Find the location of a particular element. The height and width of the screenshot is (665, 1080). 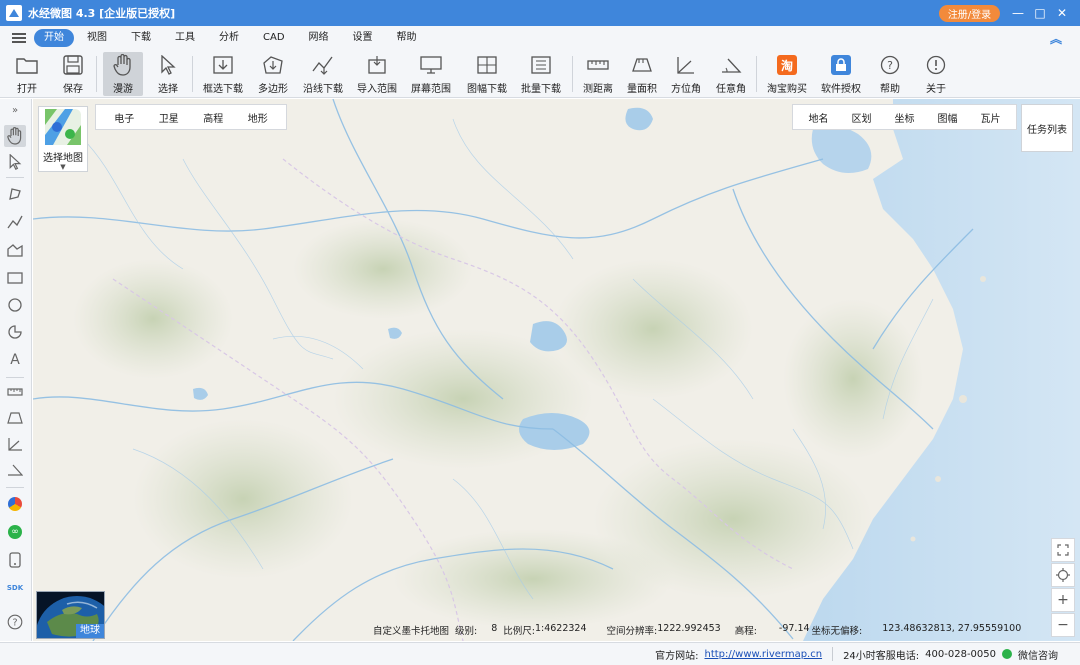

wechat-icon is located at coordinates (1007, 654).